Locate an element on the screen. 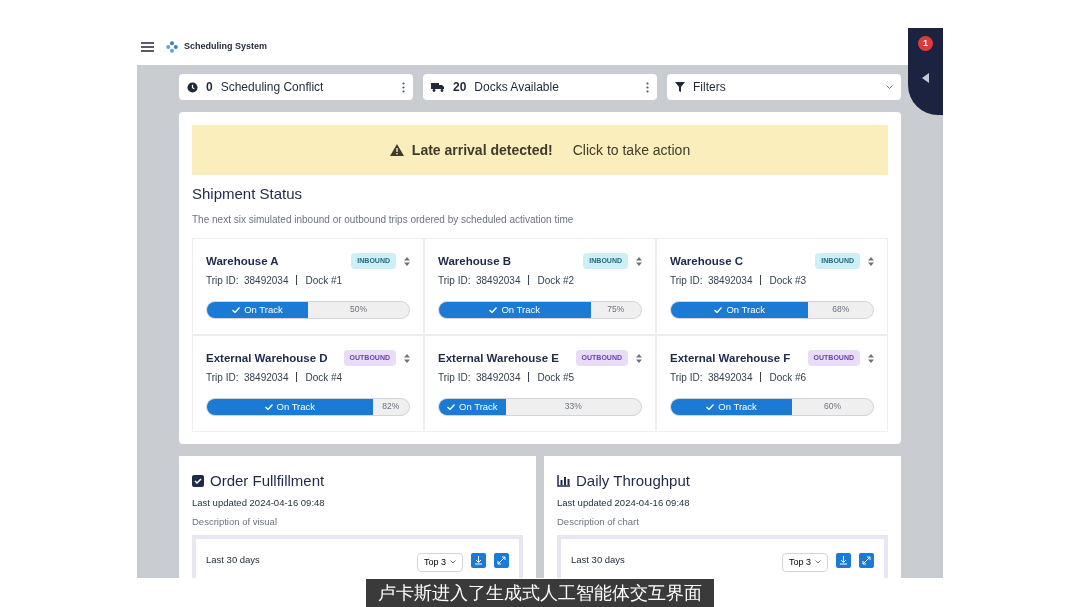 This screenshot has width=1079, height=607. app-title: Scheduling System is located at coordinates (226, 46).